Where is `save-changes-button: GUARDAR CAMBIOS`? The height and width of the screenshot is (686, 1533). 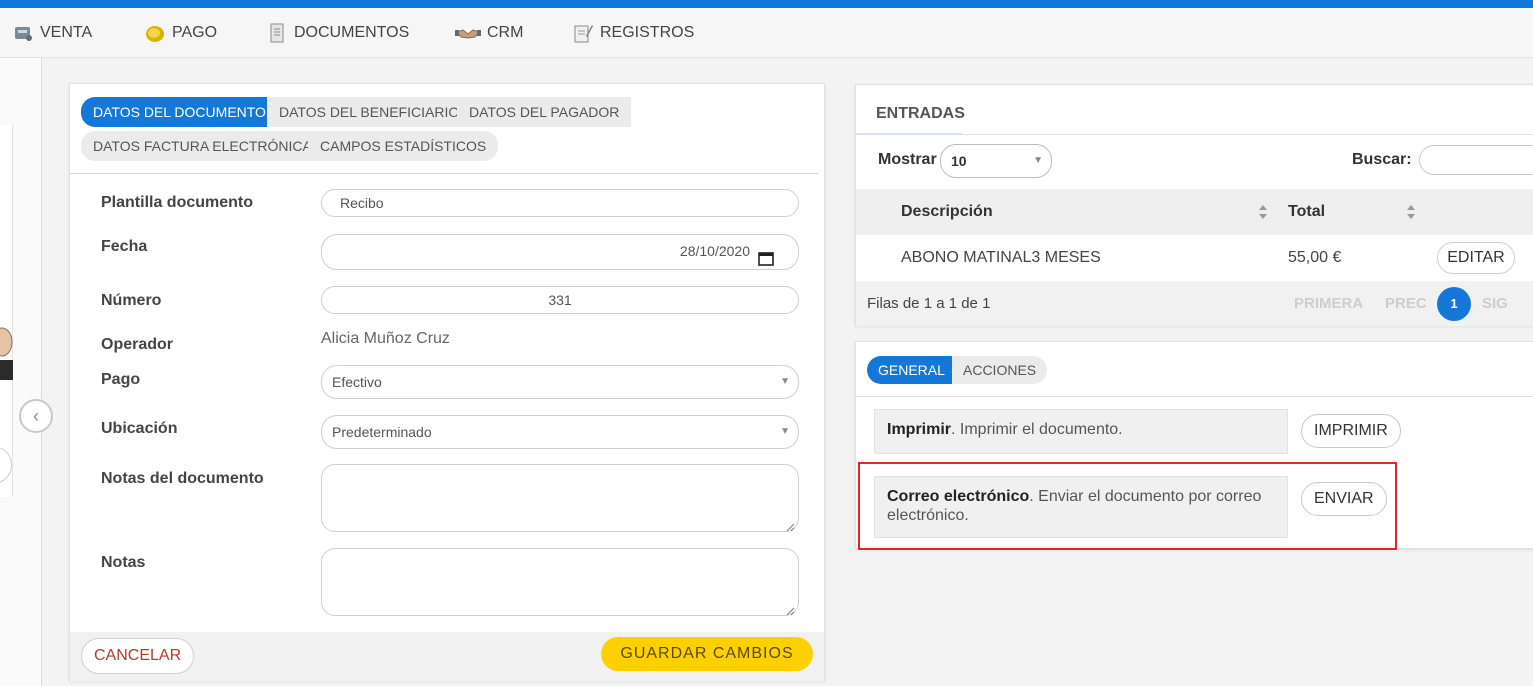 save-changes-button: GUARDAR CAMBIOS is located at coordinates (707, 654).